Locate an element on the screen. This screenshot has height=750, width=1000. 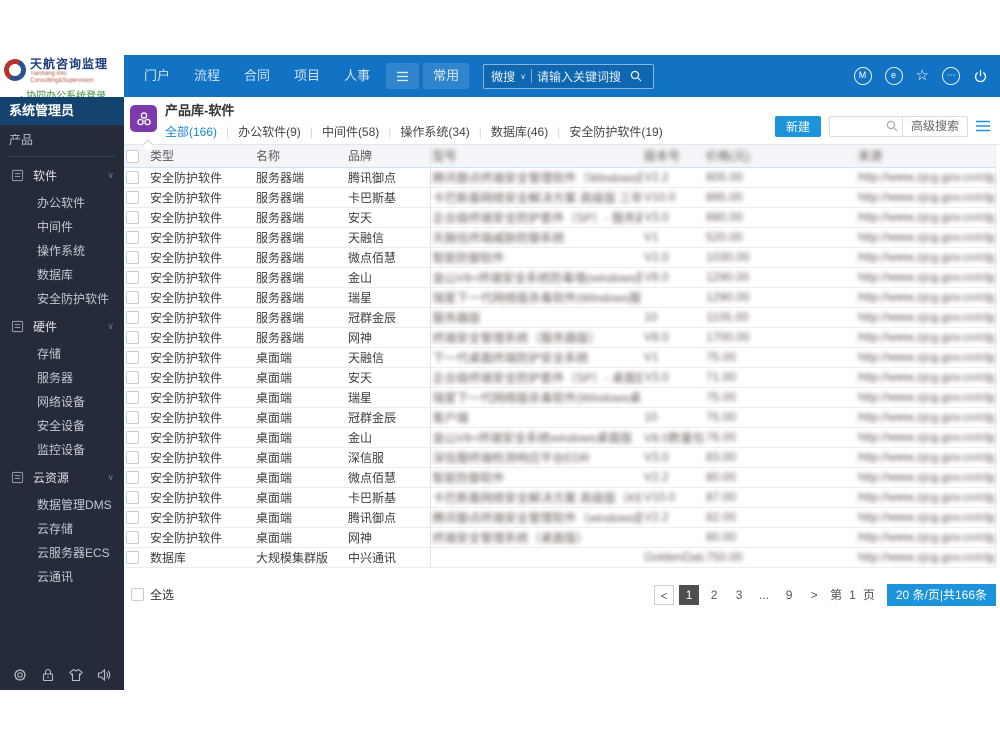
sidebar-item-1-3: 安全设备 is located at coordinates (62, 426).